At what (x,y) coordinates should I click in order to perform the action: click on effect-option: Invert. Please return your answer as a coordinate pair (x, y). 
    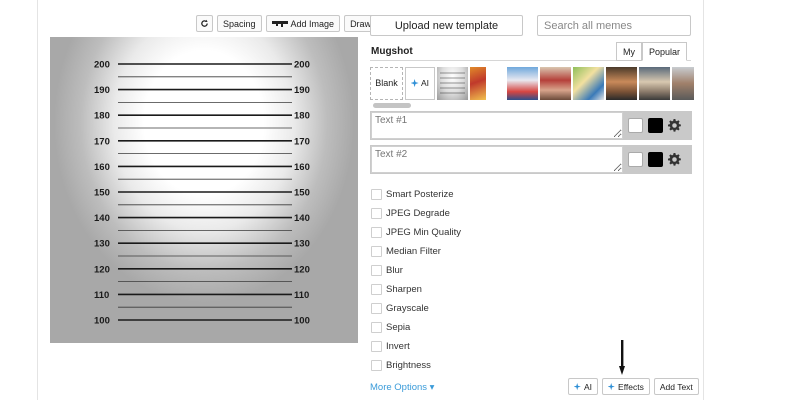
    Looking at the image, I should click on (416, 346).